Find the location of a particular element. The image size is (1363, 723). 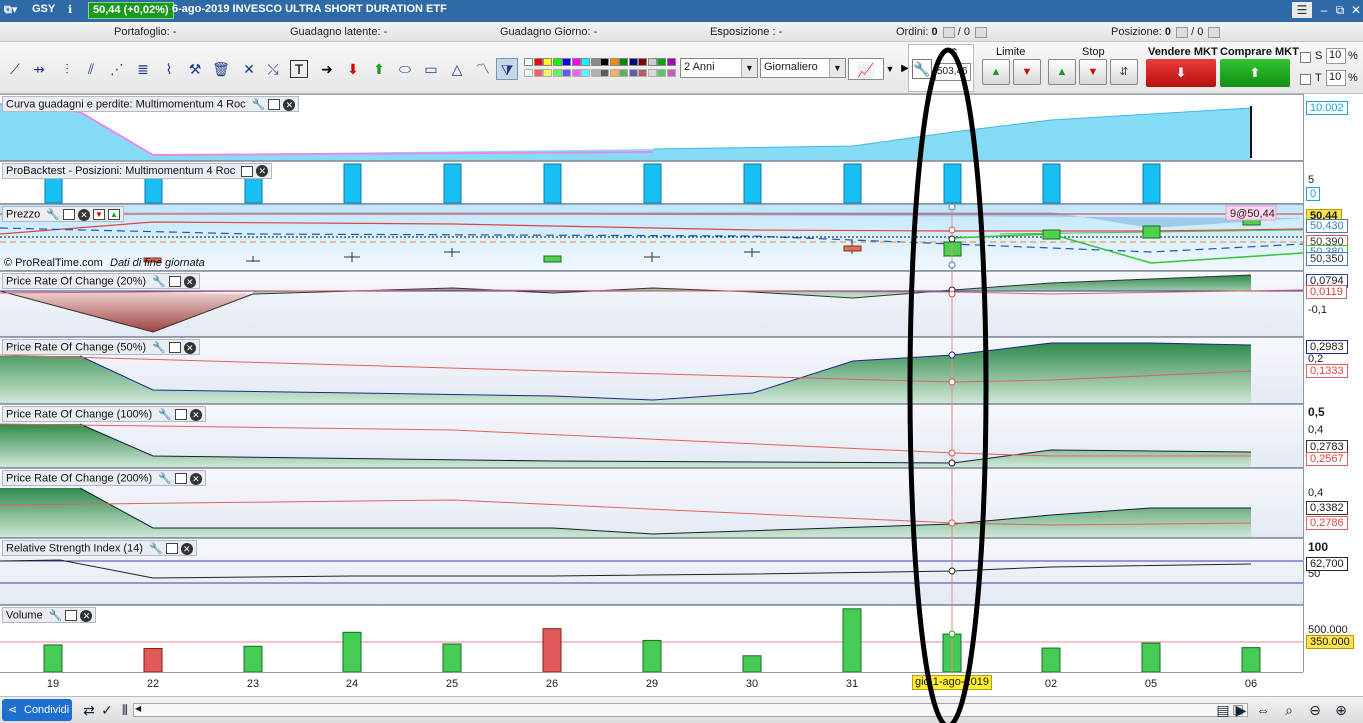

buy-mkt-button: ⬆ is located at coordinates (1255, 73).